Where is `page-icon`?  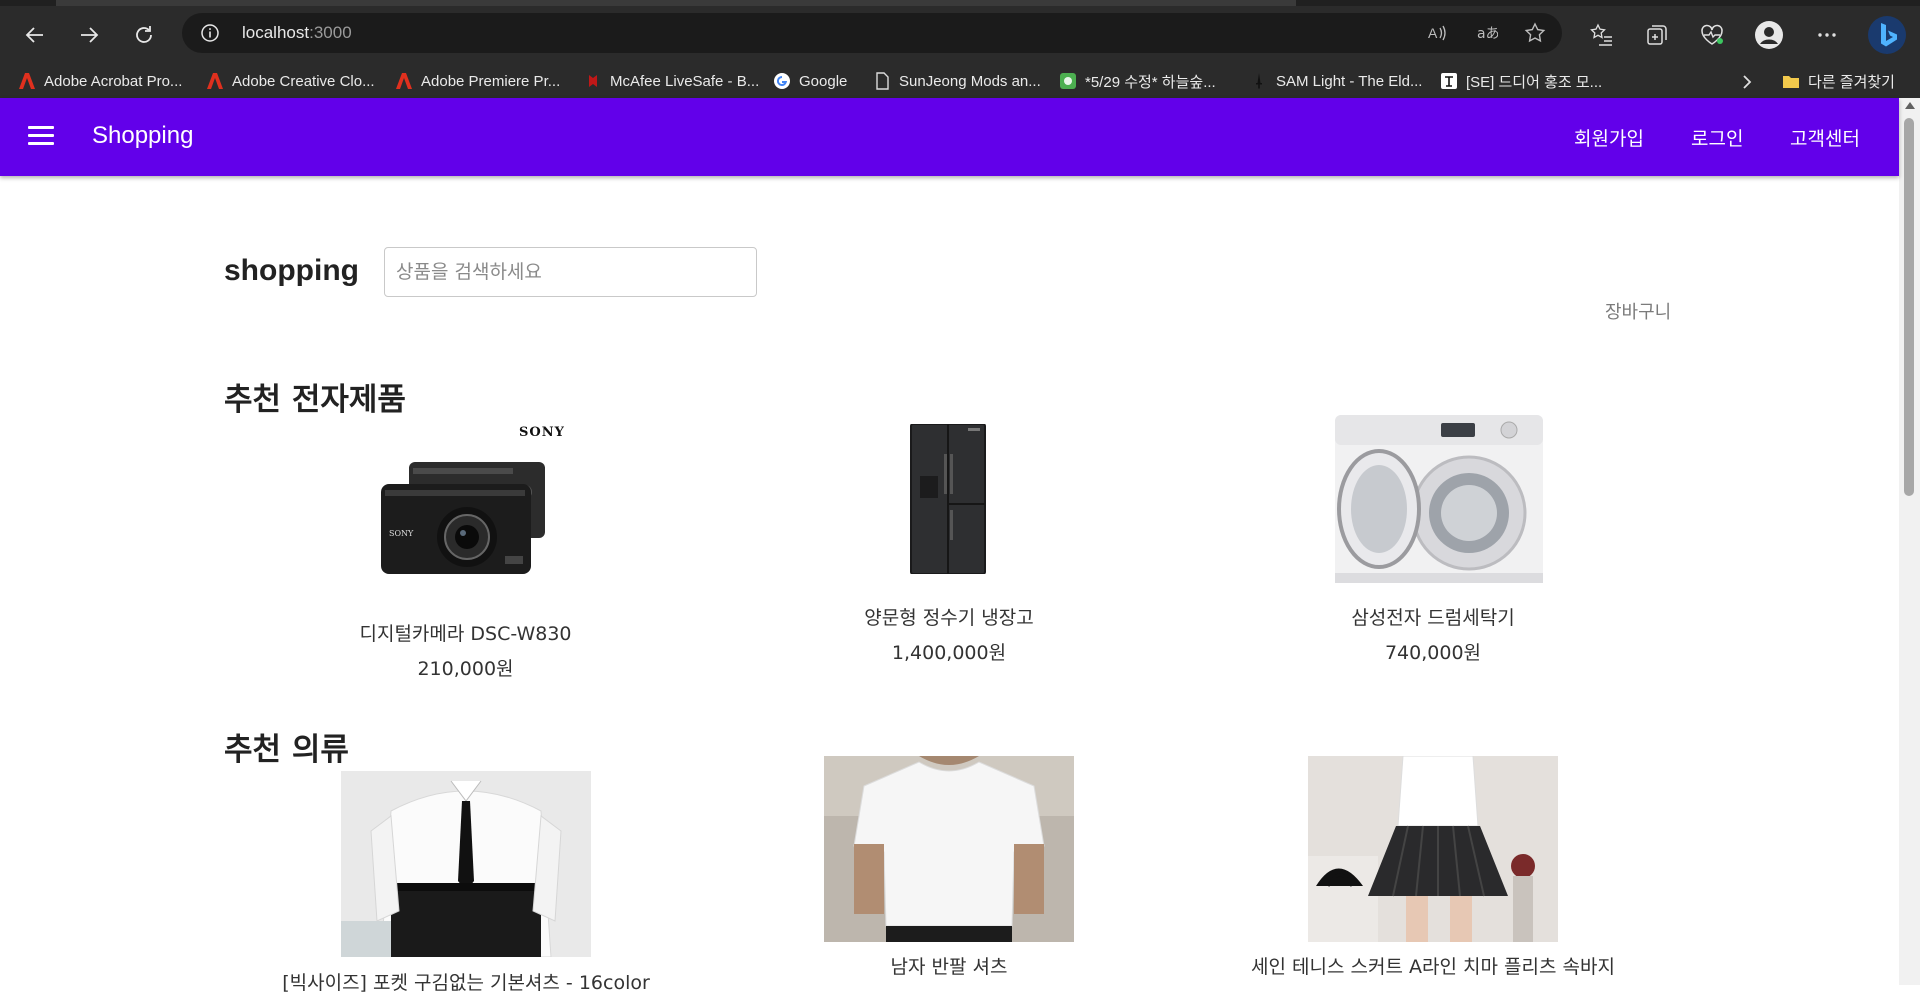 page-icon is located at coordinates (882, 81).